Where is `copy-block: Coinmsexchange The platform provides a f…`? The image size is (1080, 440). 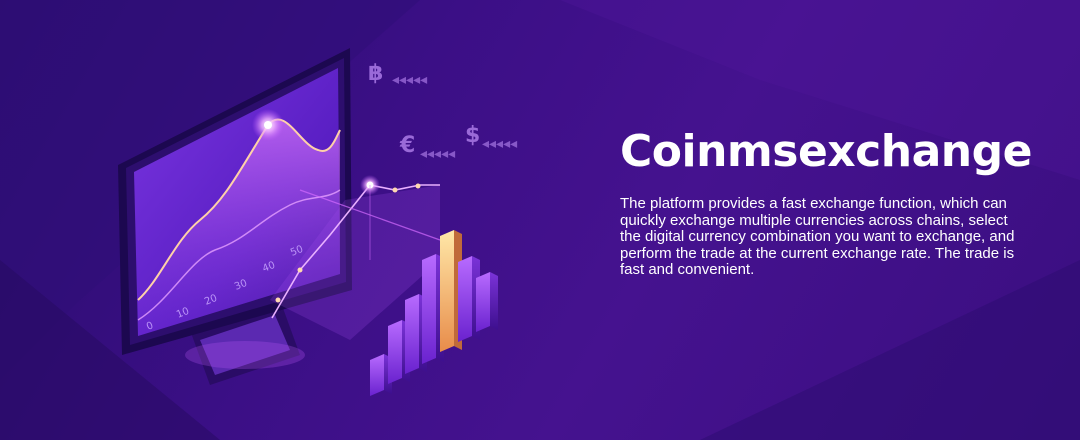 copy-block: Coinmsexchange The platform provides a f… is located at coordinates (826, 200).